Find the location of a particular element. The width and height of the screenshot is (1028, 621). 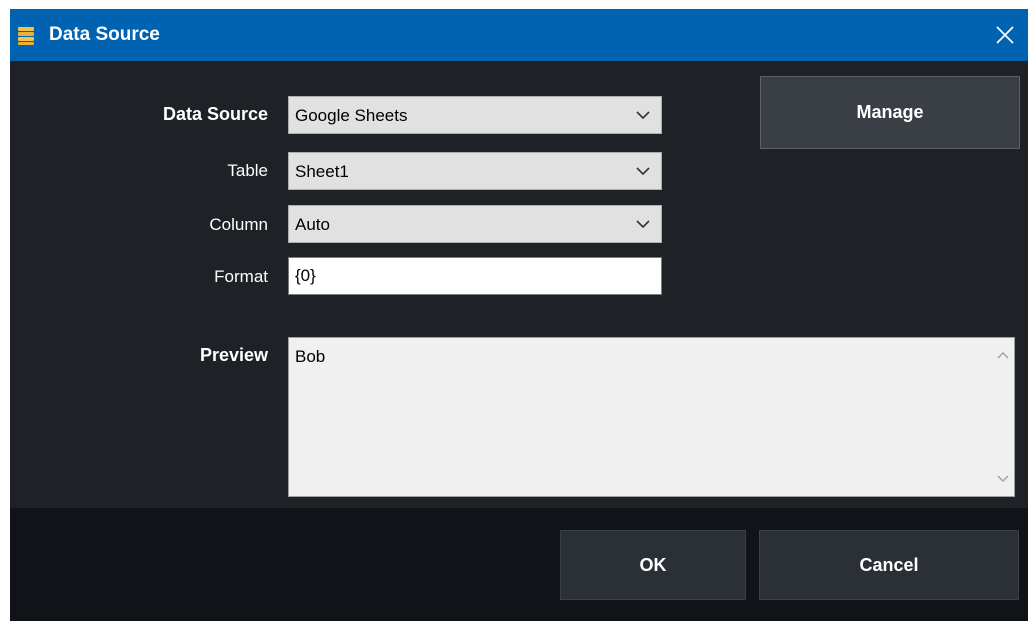

scroll-down-icon is located at coordinates (1003, 479).